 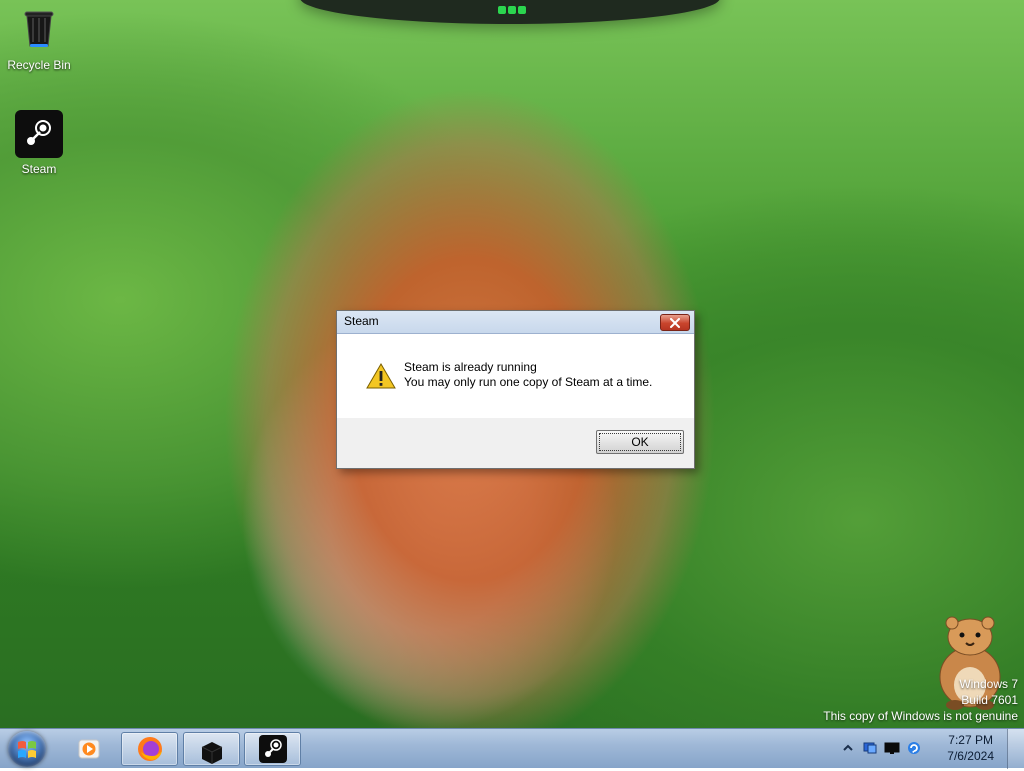 I want to click on desktop-icon-steam: Steam, so click(x=39, y=143).